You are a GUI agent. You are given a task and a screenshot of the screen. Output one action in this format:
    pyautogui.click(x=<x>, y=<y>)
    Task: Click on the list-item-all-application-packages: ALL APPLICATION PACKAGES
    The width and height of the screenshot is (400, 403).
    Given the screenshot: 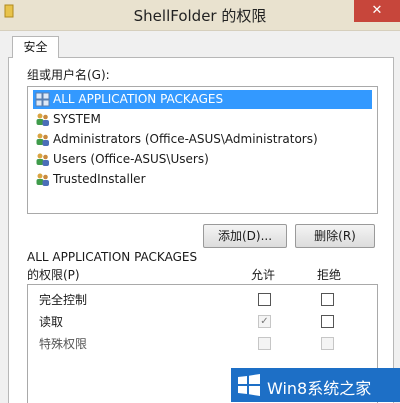 What is the action you would take?
    pyautogui.click(x=202, y=99)
    